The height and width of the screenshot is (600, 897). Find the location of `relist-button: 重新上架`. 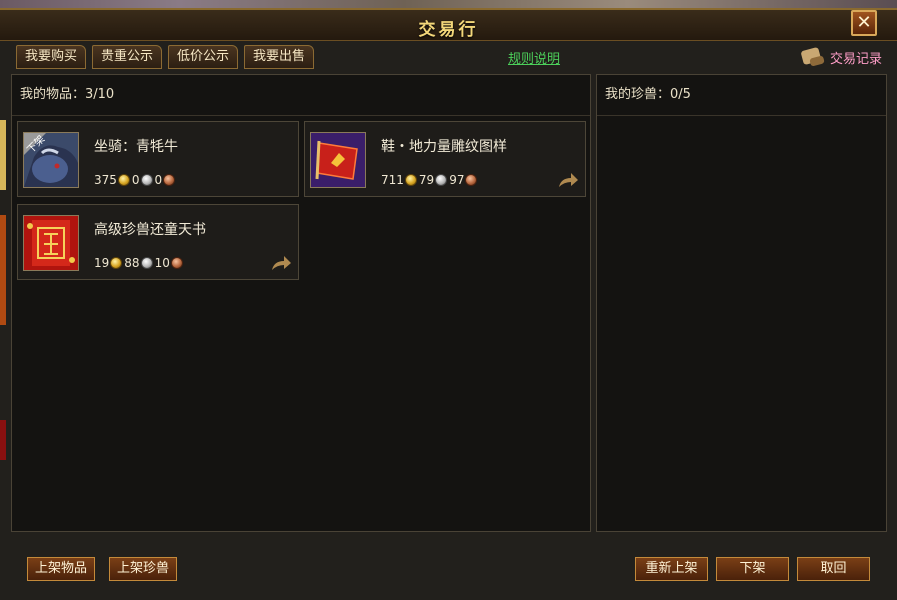

relist-button: 重新上架 is located at coordinates (671, 569).